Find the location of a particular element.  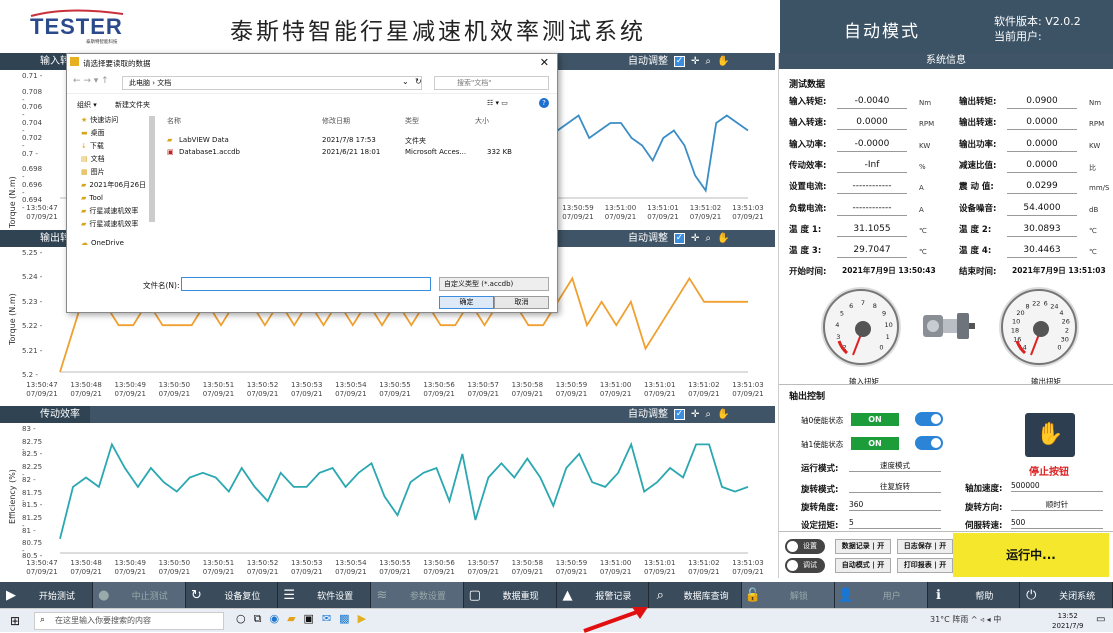

taskbar-search-box: 在这里输入你要搜索的内容 is located at coordinates (129, 621).